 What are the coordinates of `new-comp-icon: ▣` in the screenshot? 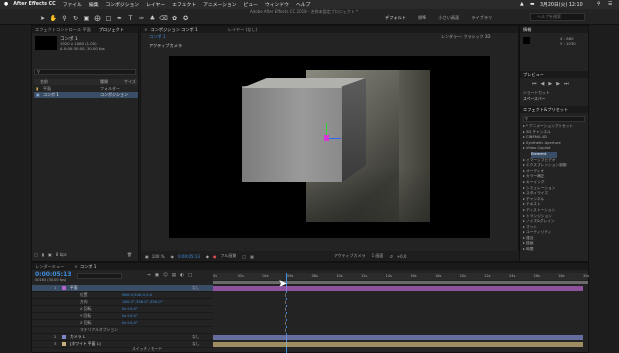 It's located at (50, 254).